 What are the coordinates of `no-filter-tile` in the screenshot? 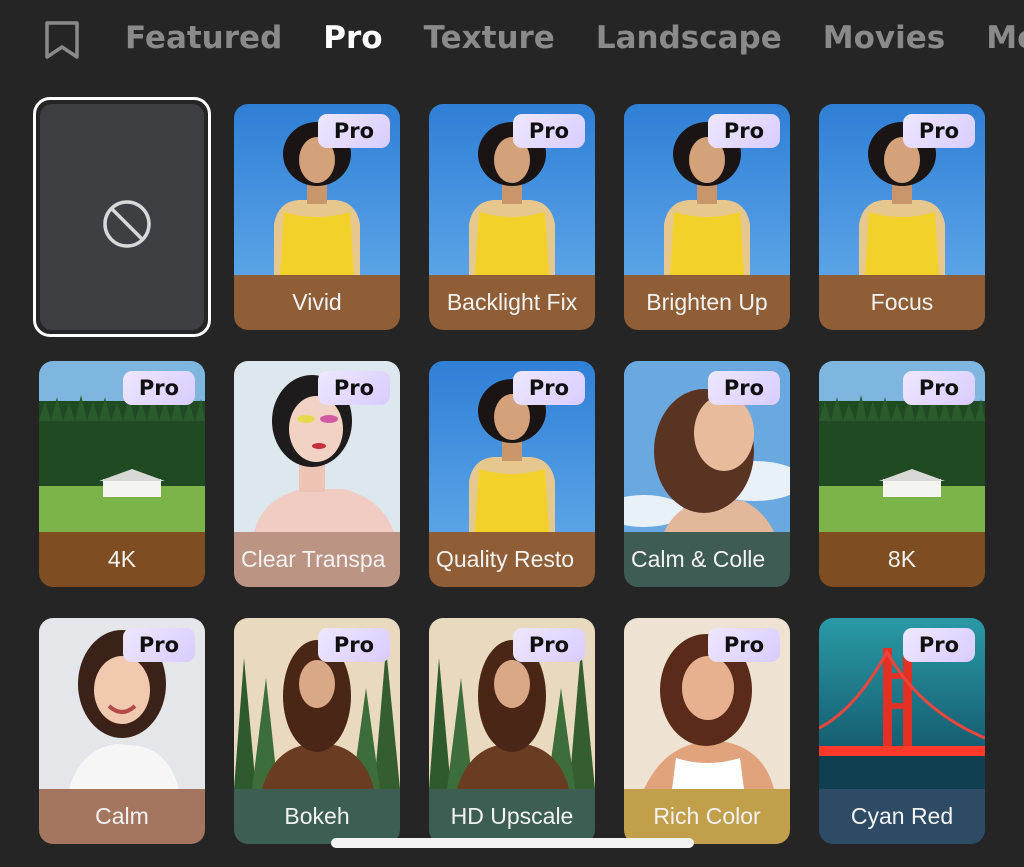 It's located at (122, 217).